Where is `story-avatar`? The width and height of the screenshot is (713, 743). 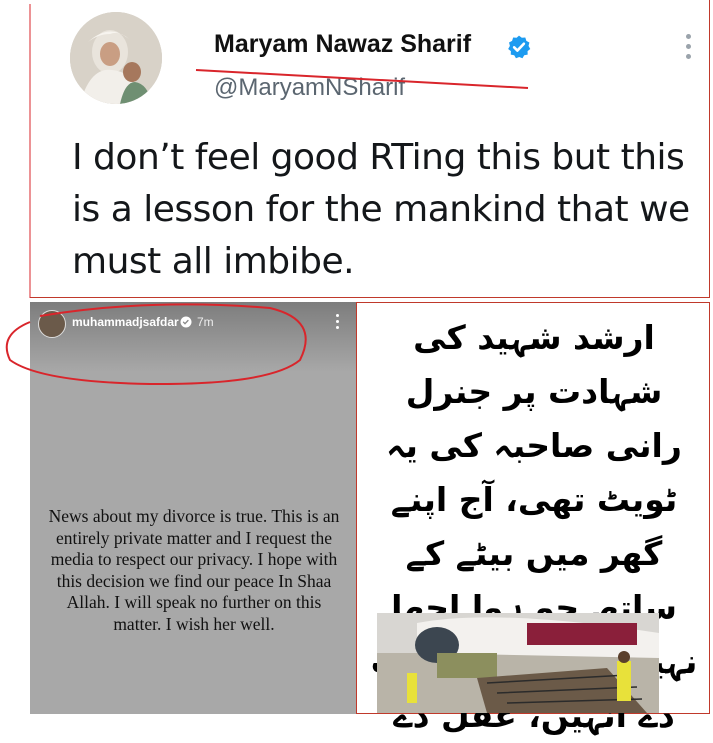 story-avatar is located at coordinates (52, 324).